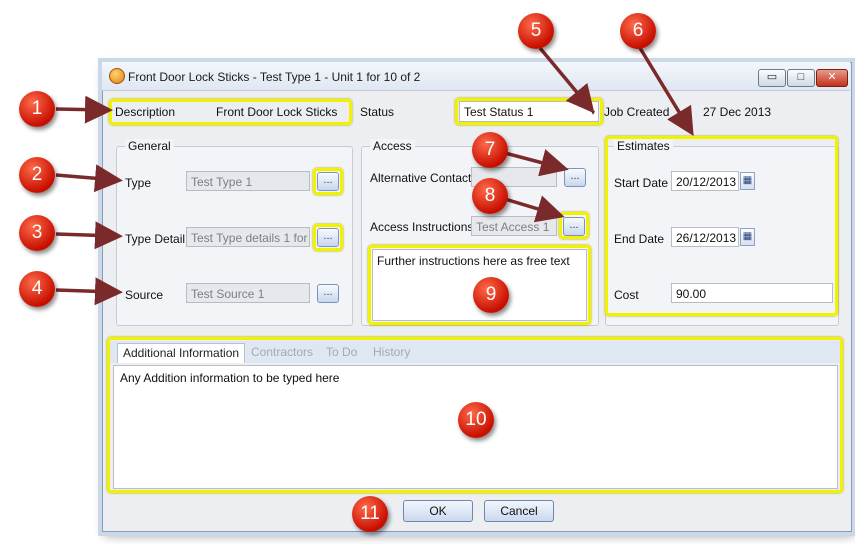  I want to click on callout-badge-4: 4, so click(37, 289).